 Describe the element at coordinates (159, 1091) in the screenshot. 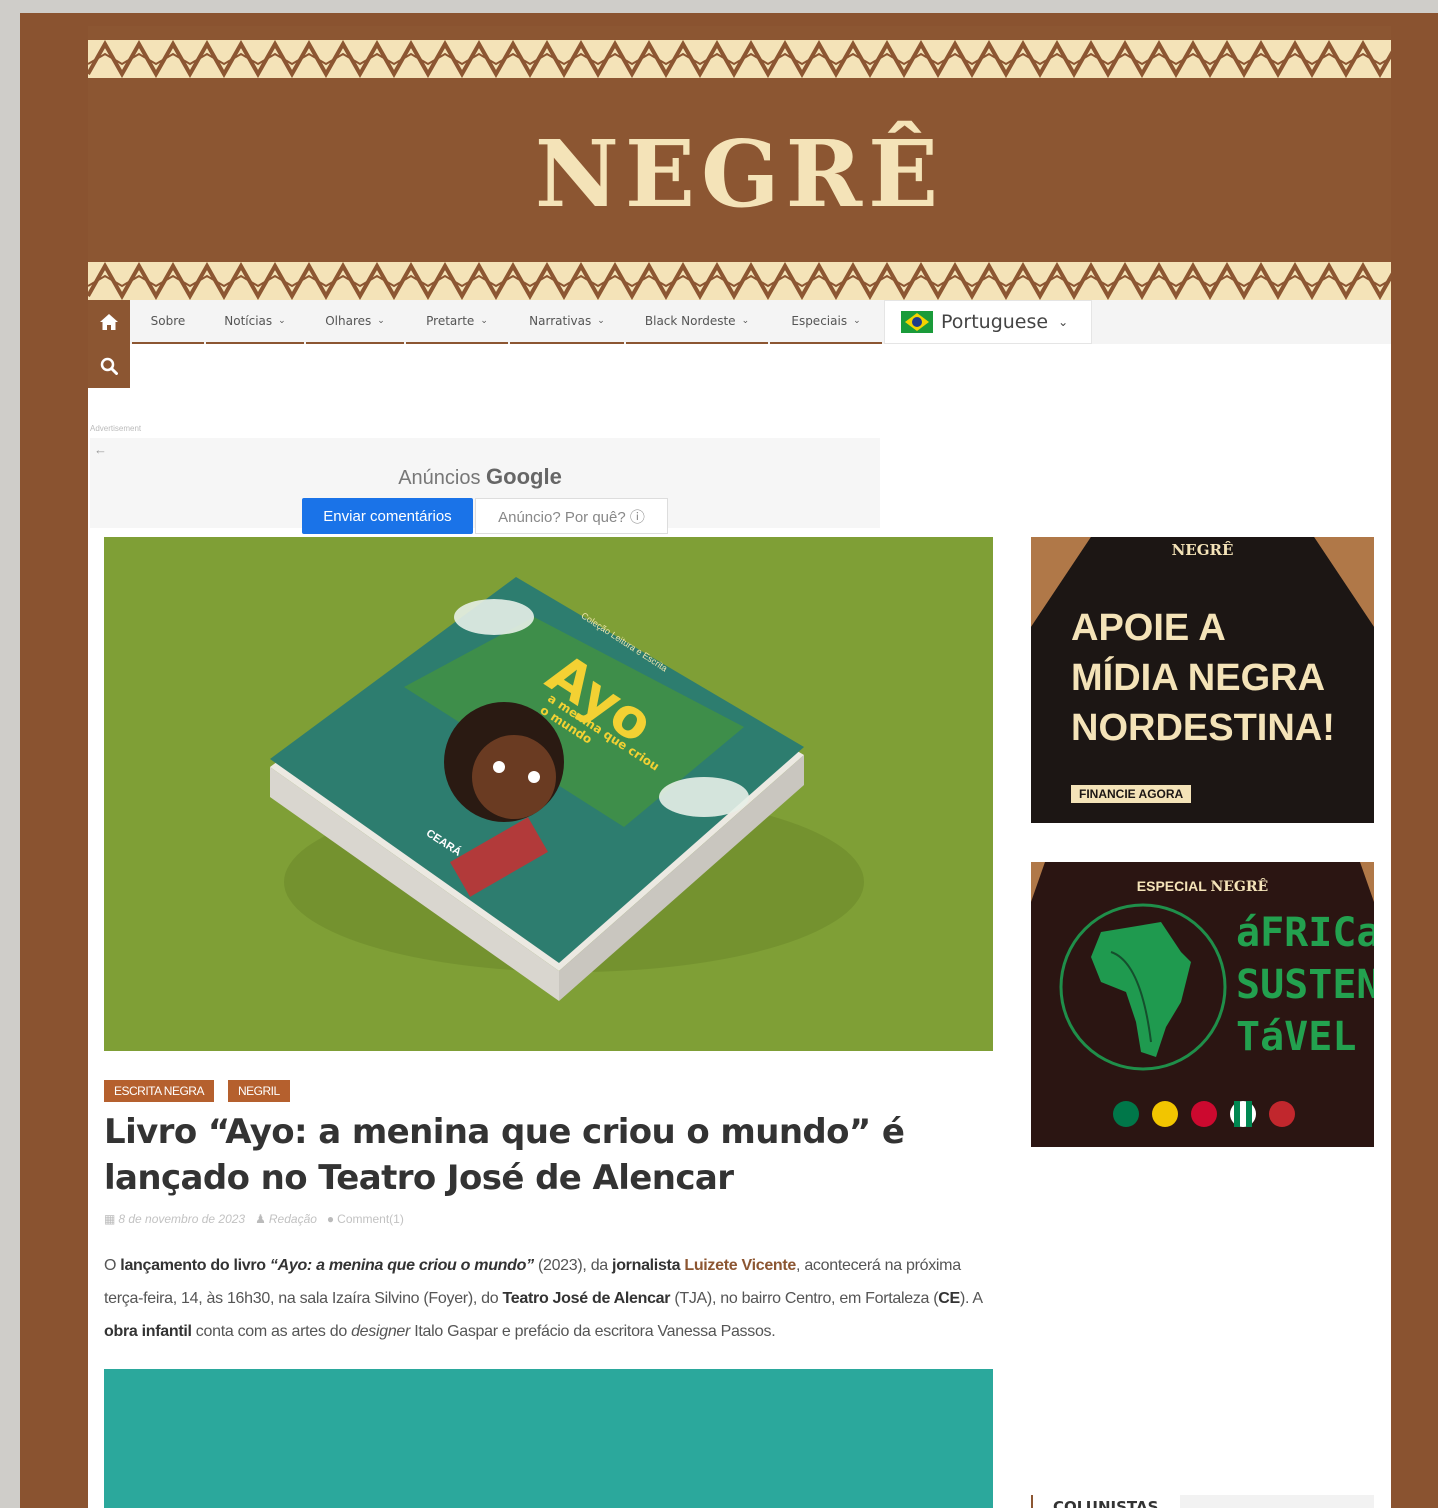

I see `tag-escrita-negra: ESCRITA NEGRA` at that location.